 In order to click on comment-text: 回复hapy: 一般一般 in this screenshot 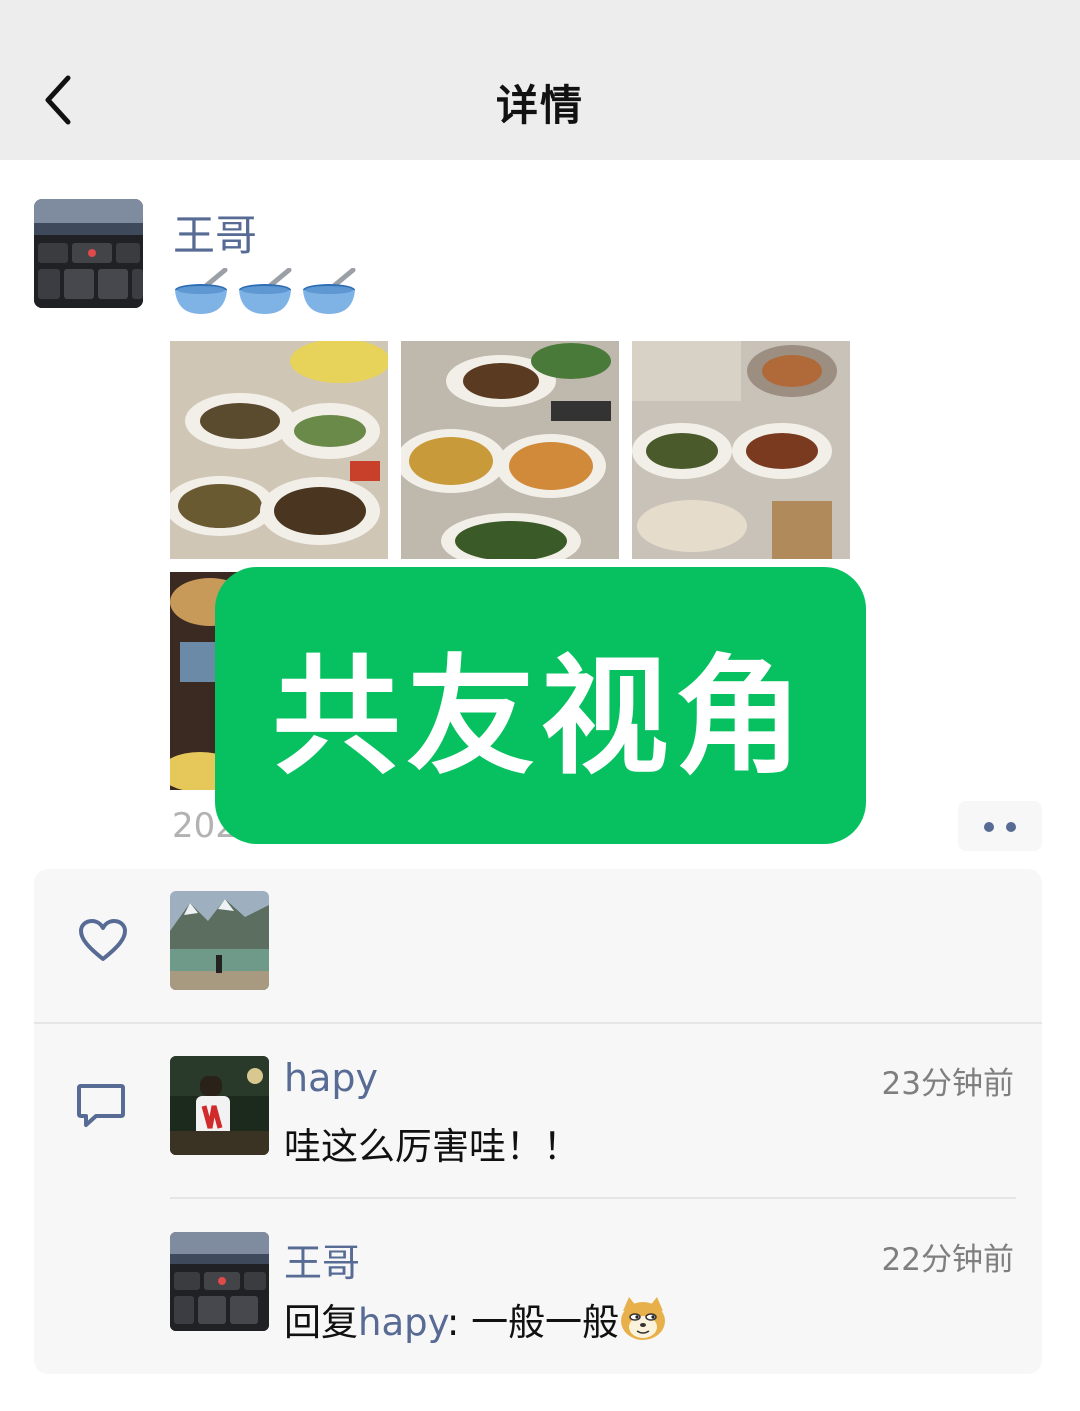, I will do `click(475, 1319)`.